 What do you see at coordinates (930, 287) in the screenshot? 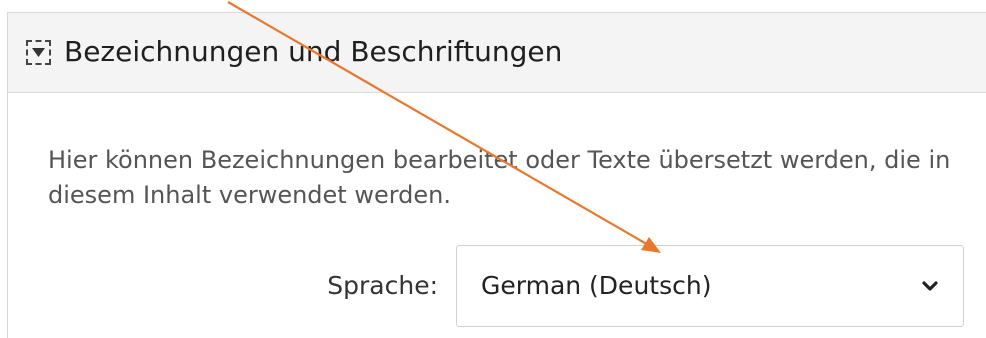
I see `chevron-down-icon` at bounding box center [930, 287].